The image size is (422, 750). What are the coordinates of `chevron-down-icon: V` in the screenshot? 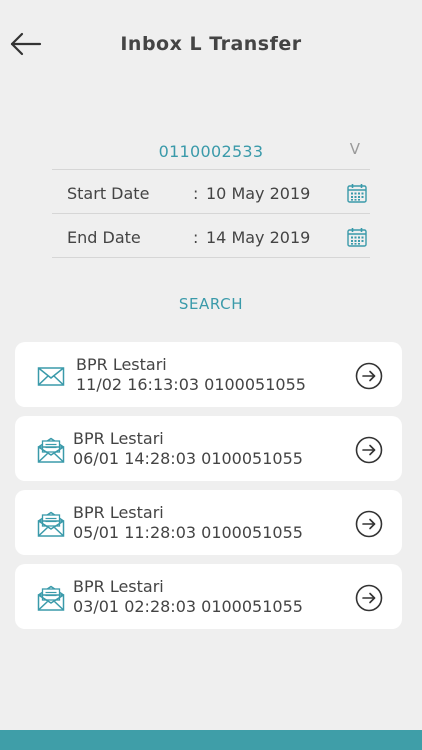 It's located at (355, 149).